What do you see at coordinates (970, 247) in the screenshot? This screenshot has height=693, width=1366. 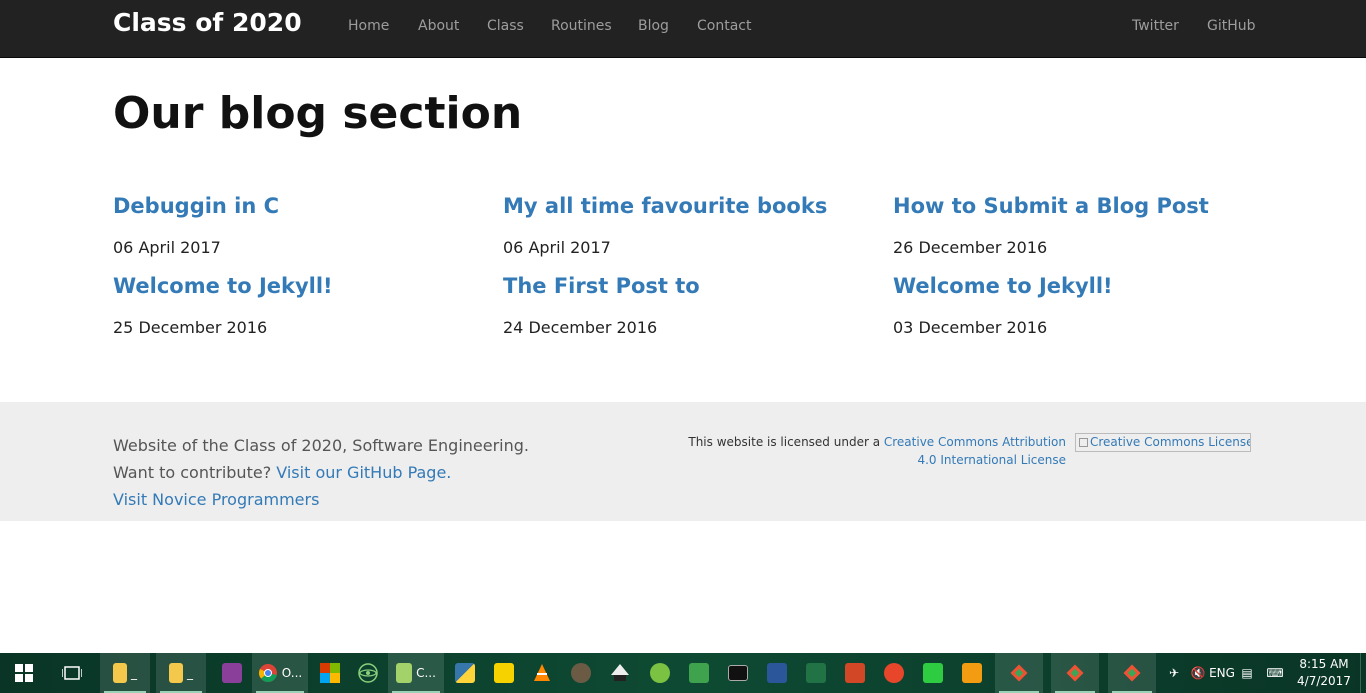 I see `post-date: 26 December 2016` at bounding box center [970, 247].